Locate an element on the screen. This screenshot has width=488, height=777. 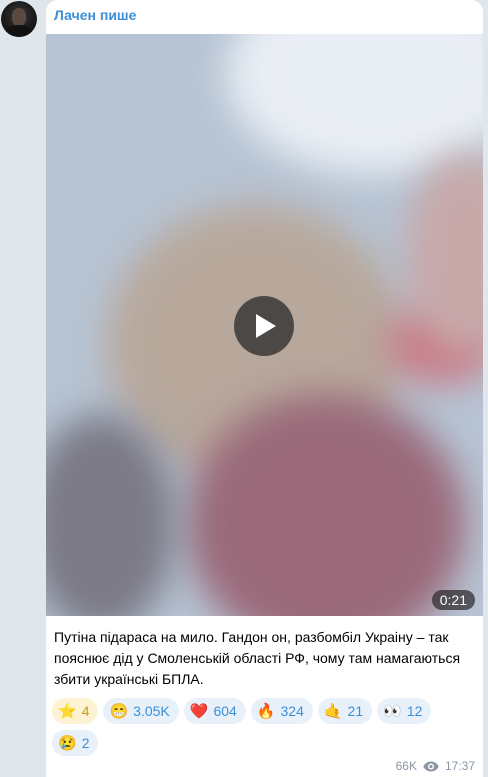
video-duration: 0:21 is located at coordinates (453, 600).